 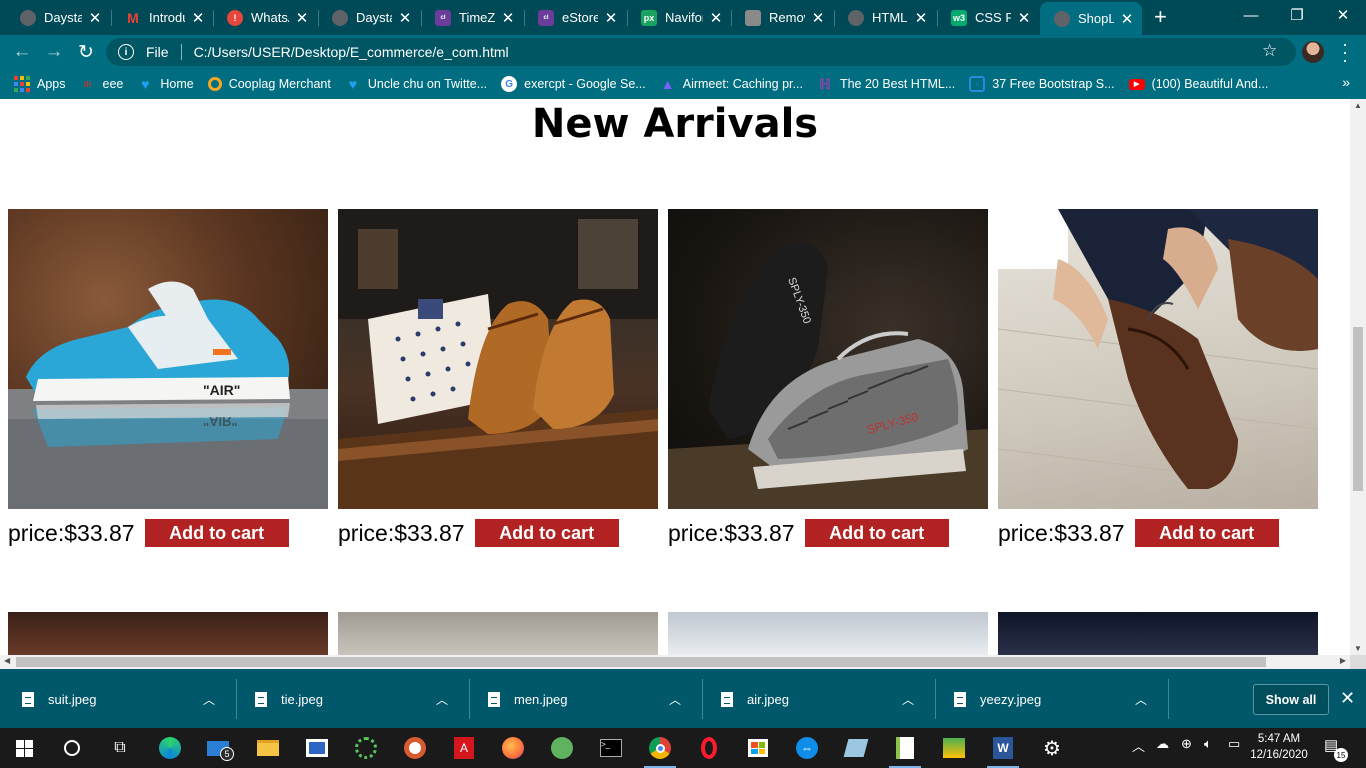 I want to click on reload-button: ↻, so click(x=86, y=52).